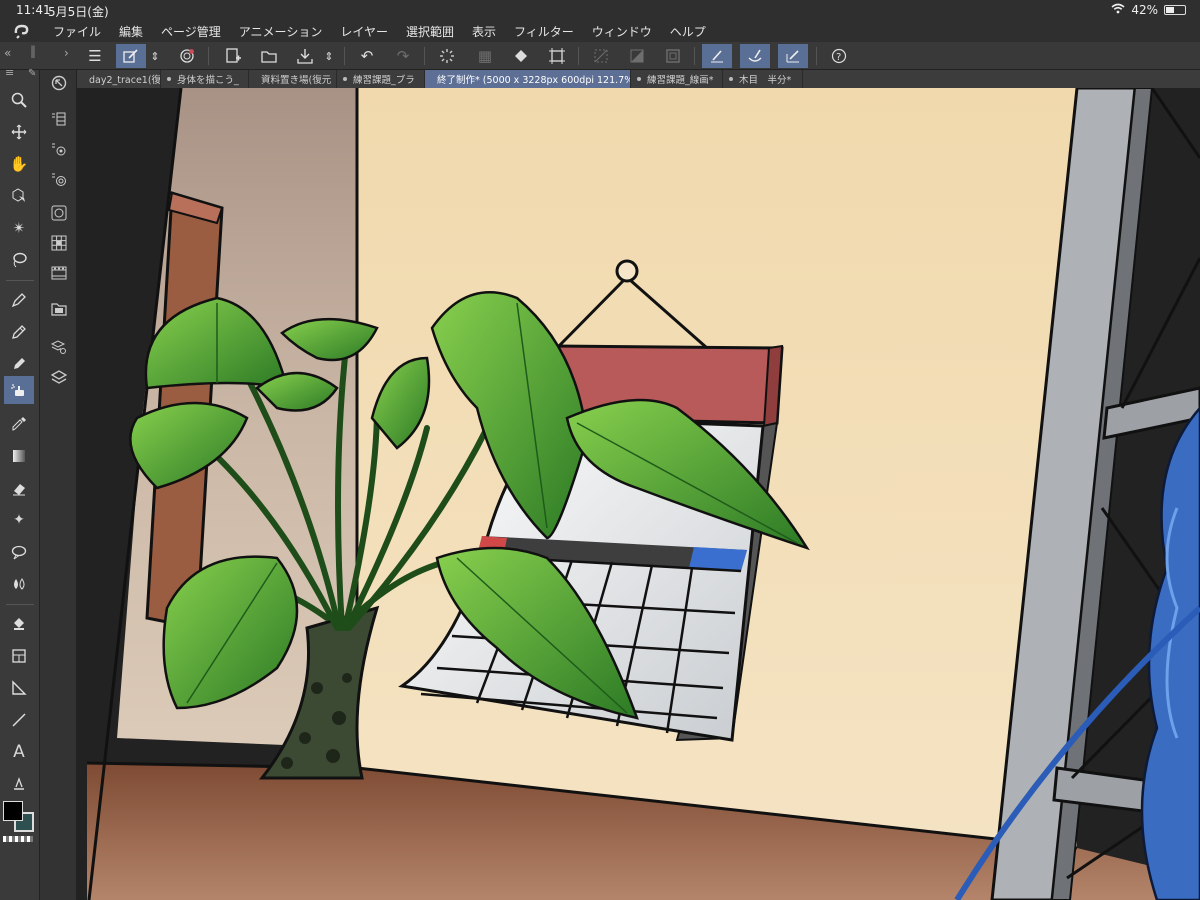  I want to click on layer-property-icon, so click(59, 119).